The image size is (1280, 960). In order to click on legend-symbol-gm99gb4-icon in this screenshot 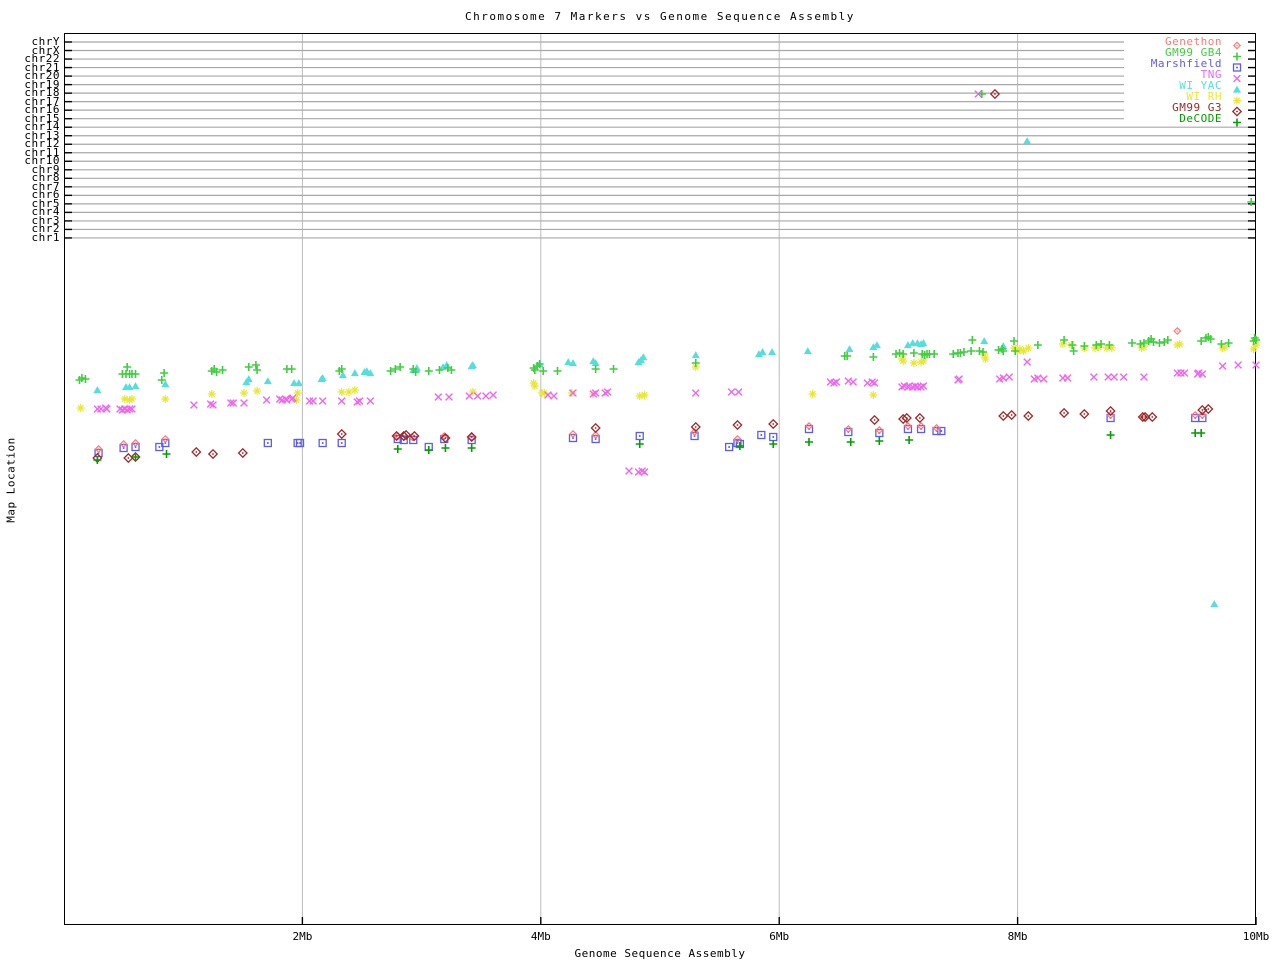, I will do `click(1235, 54)`.